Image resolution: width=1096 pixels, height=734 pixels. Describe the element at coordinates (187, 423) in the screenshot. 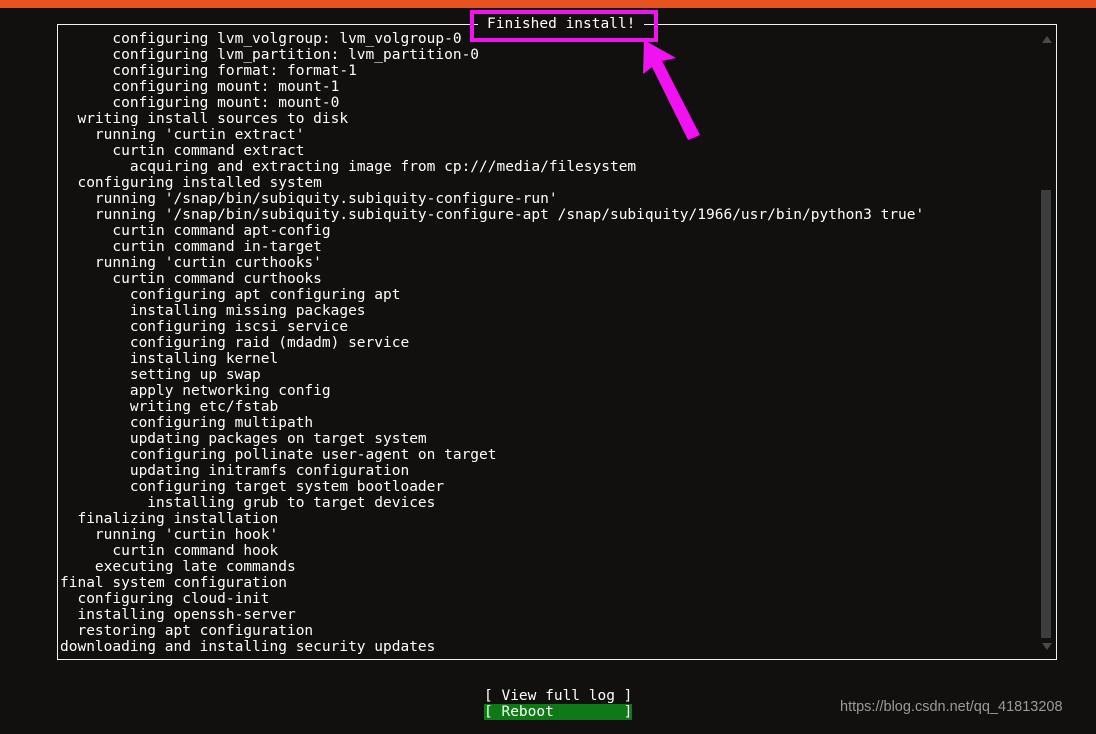

I see `log-line: configuring multipath` at that location.